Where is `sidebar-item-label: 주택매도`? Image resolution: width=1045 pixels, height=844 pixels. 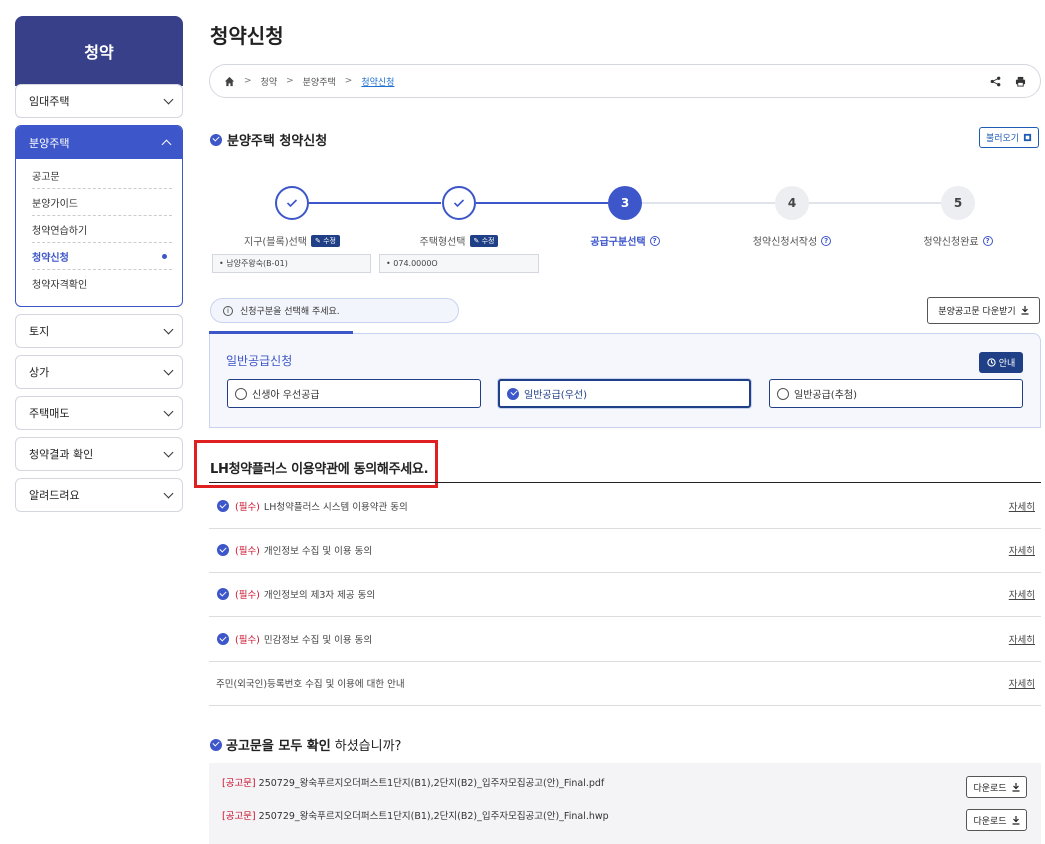
sidebar-item-label: 주택매도 is located at coordinates (49, 413).